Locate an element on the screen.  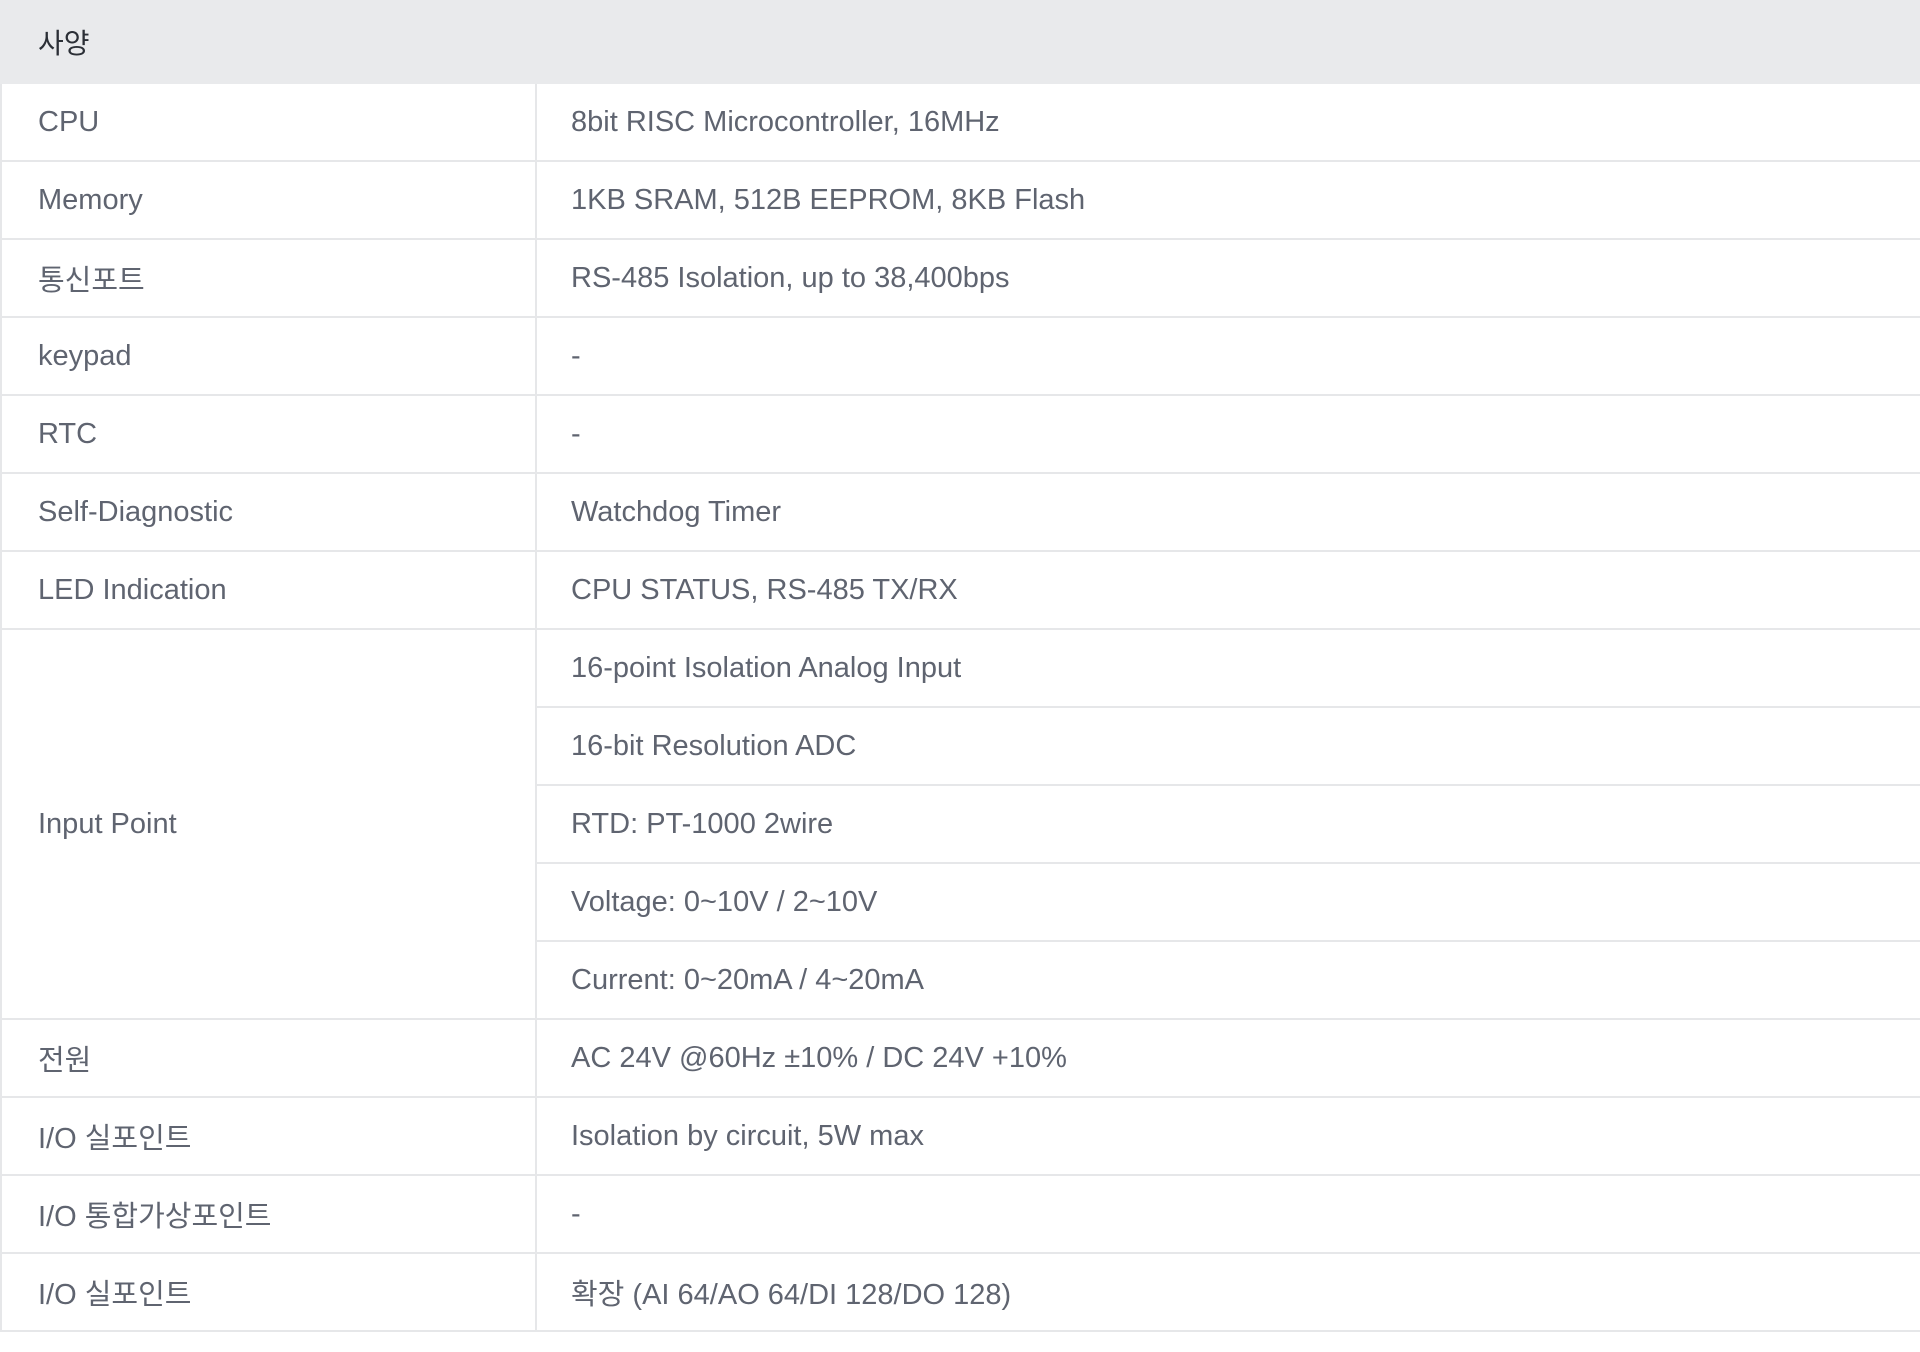
table-row: 전원 AC 24V @60Hz ±10% / DC 24V +10% is located at coordinates (960, 1058).